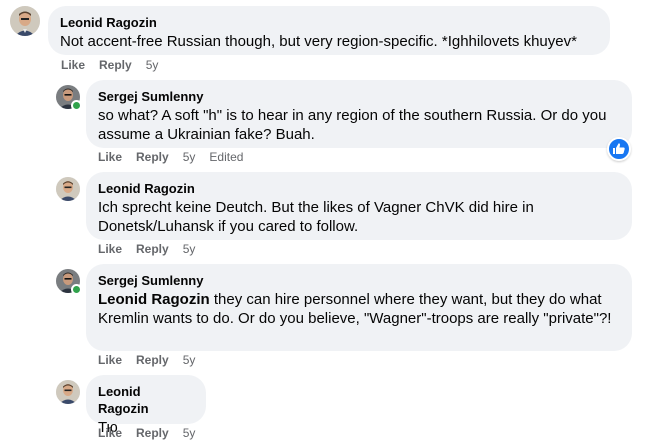 The image size is (657, 443). Describe the element at coordinates (154, 299) in the screenshot. I see `mention-link: Leonid Ragozin` at that location.